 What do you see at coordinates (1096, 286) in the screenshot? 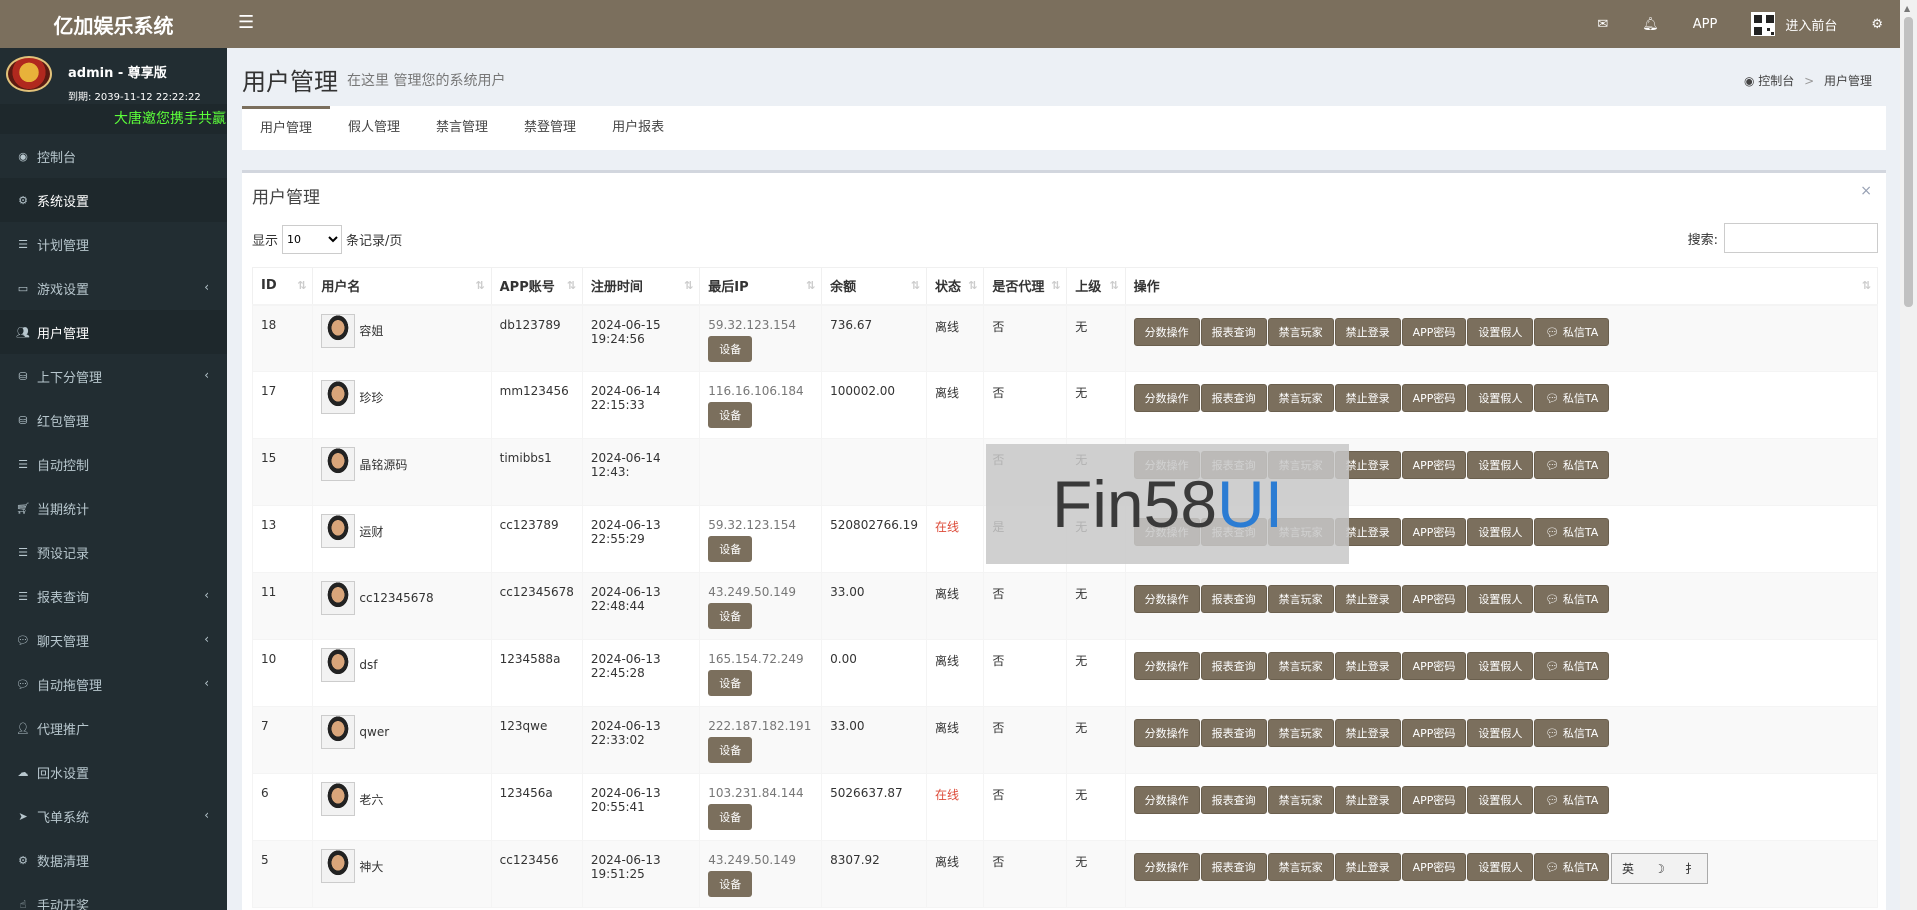
I see `column-header: 上级 ⇅` at bounding box center [1096, 286].